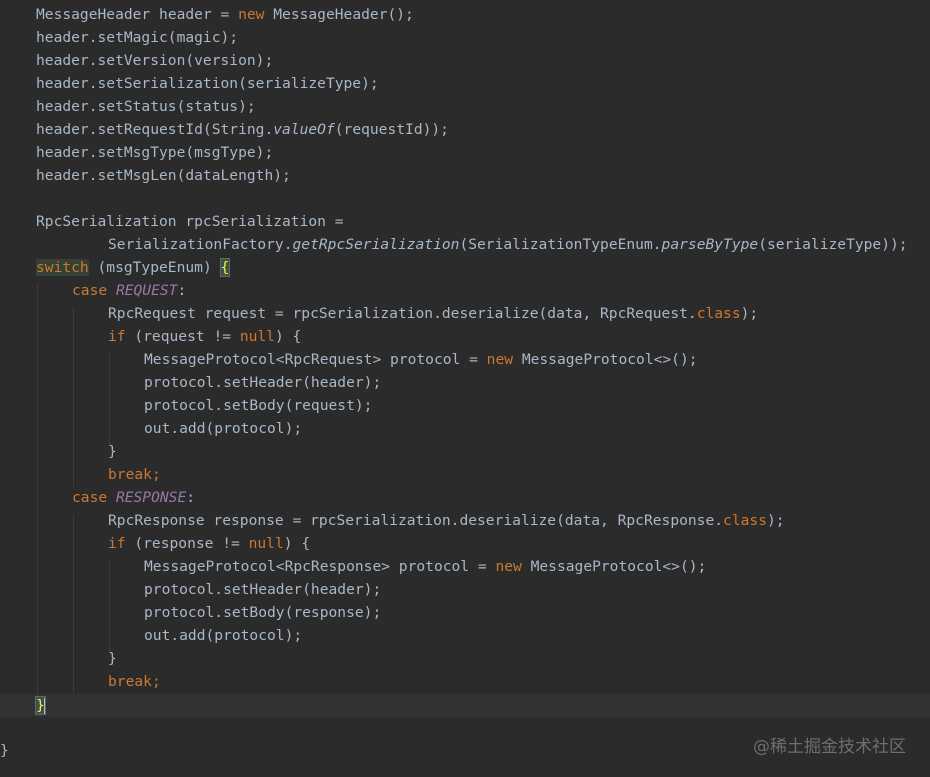  I want to click on code-line: switch (msgTypeEnum) {, so click(133, 267).